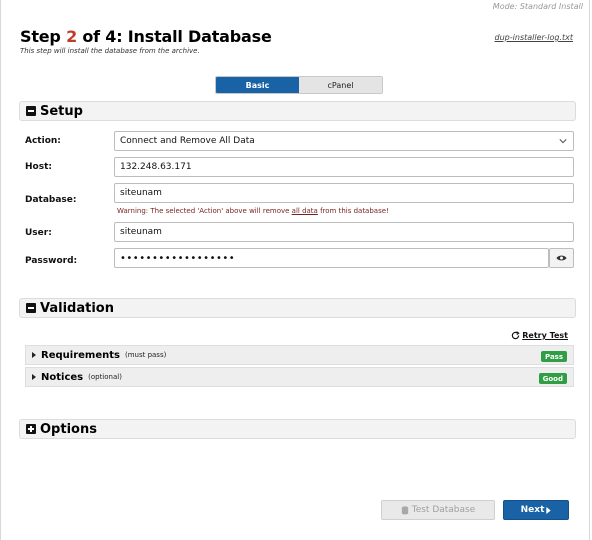 The image size is (592, 540). What do you see at coordinates (537, 6) in the screenshot?
I see `mode-label: Mode: Standard Install` at bounding box center [537, 6].